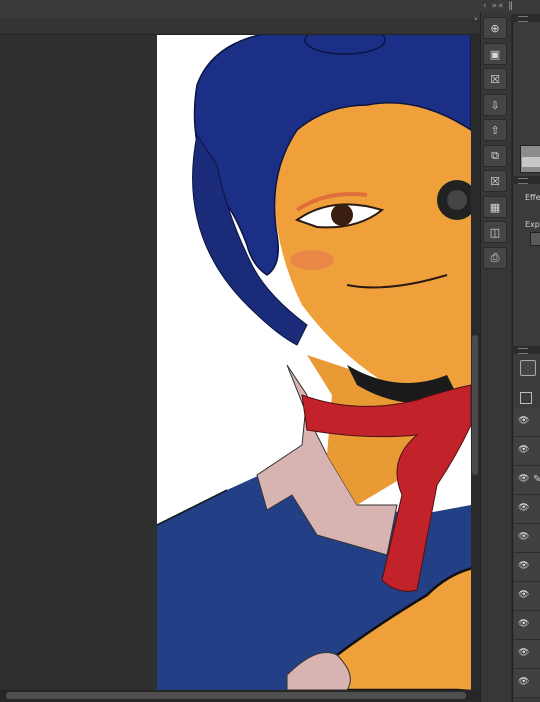  I want to click on top-toolbar, so click(240, 9).